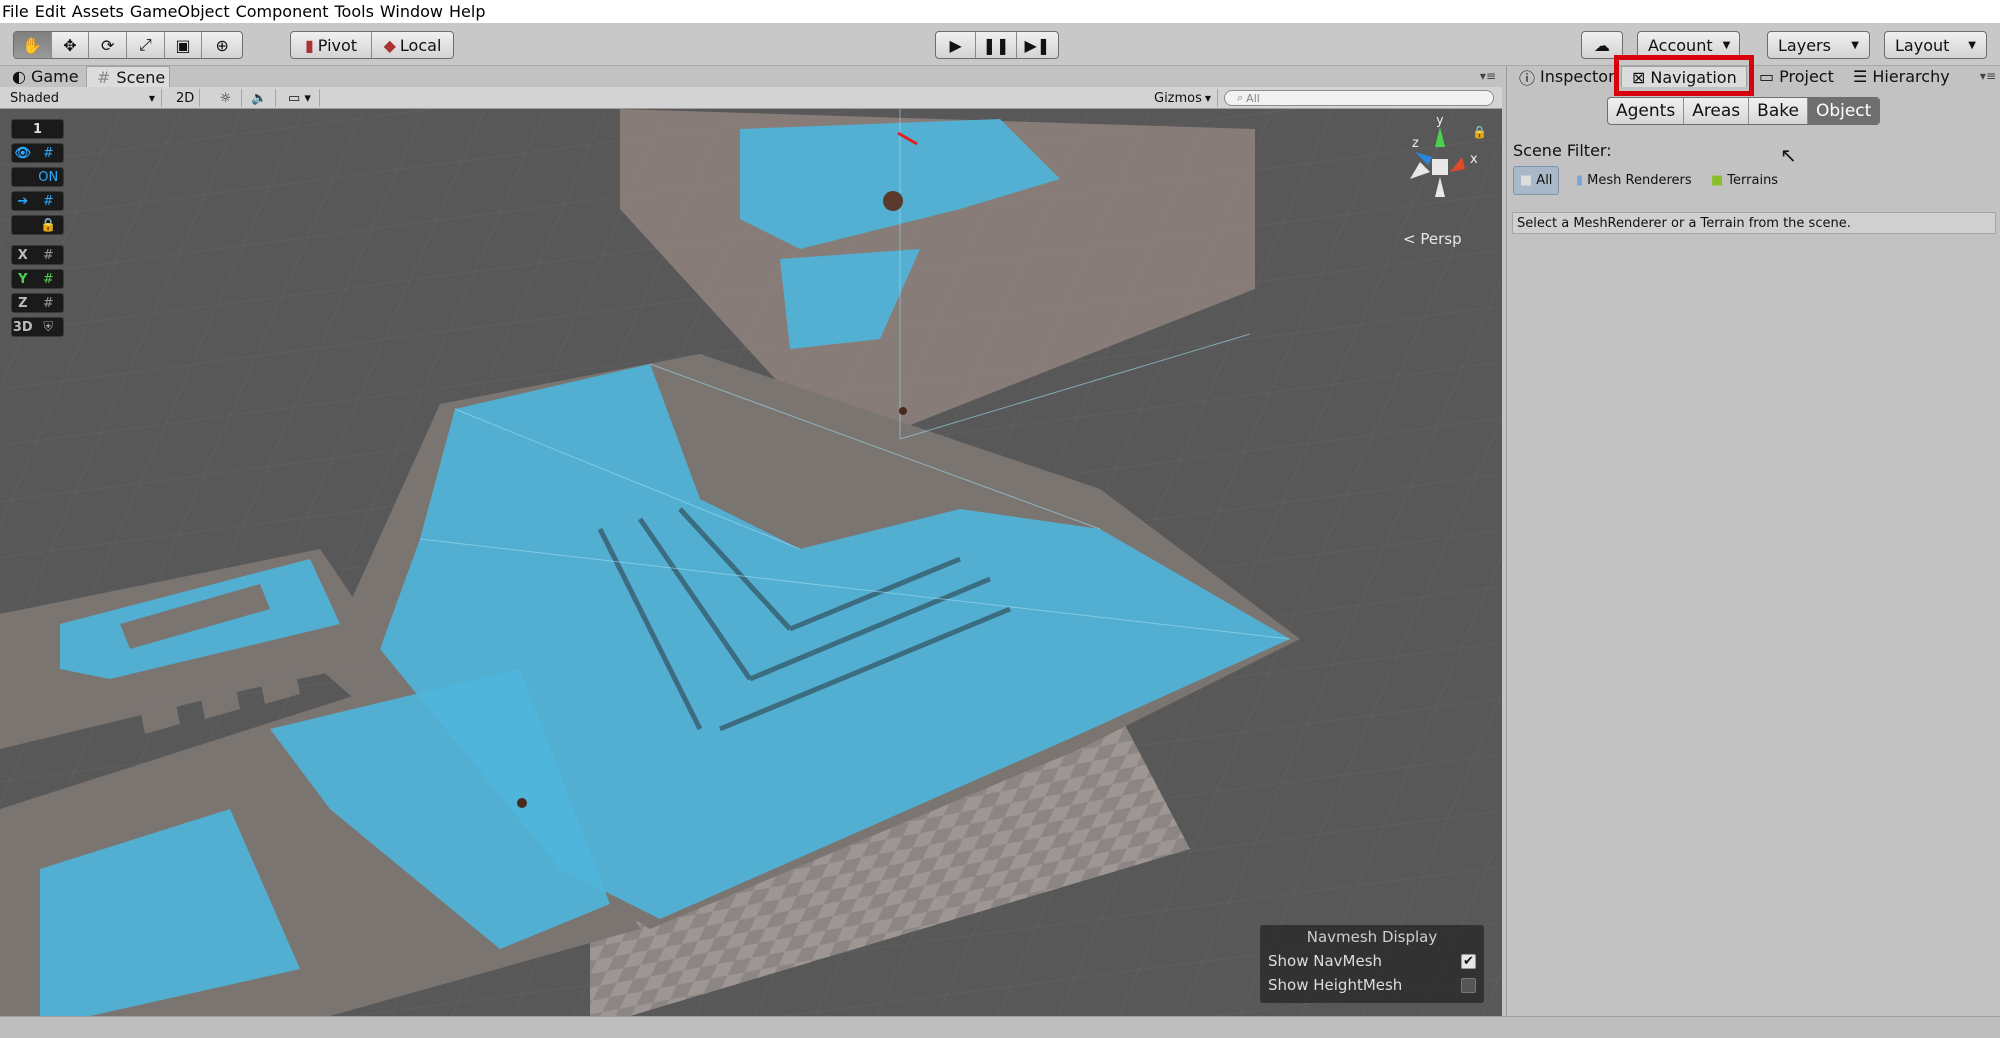  I want to click on scene-search-input: ⌕ All, so click(1359, 98).